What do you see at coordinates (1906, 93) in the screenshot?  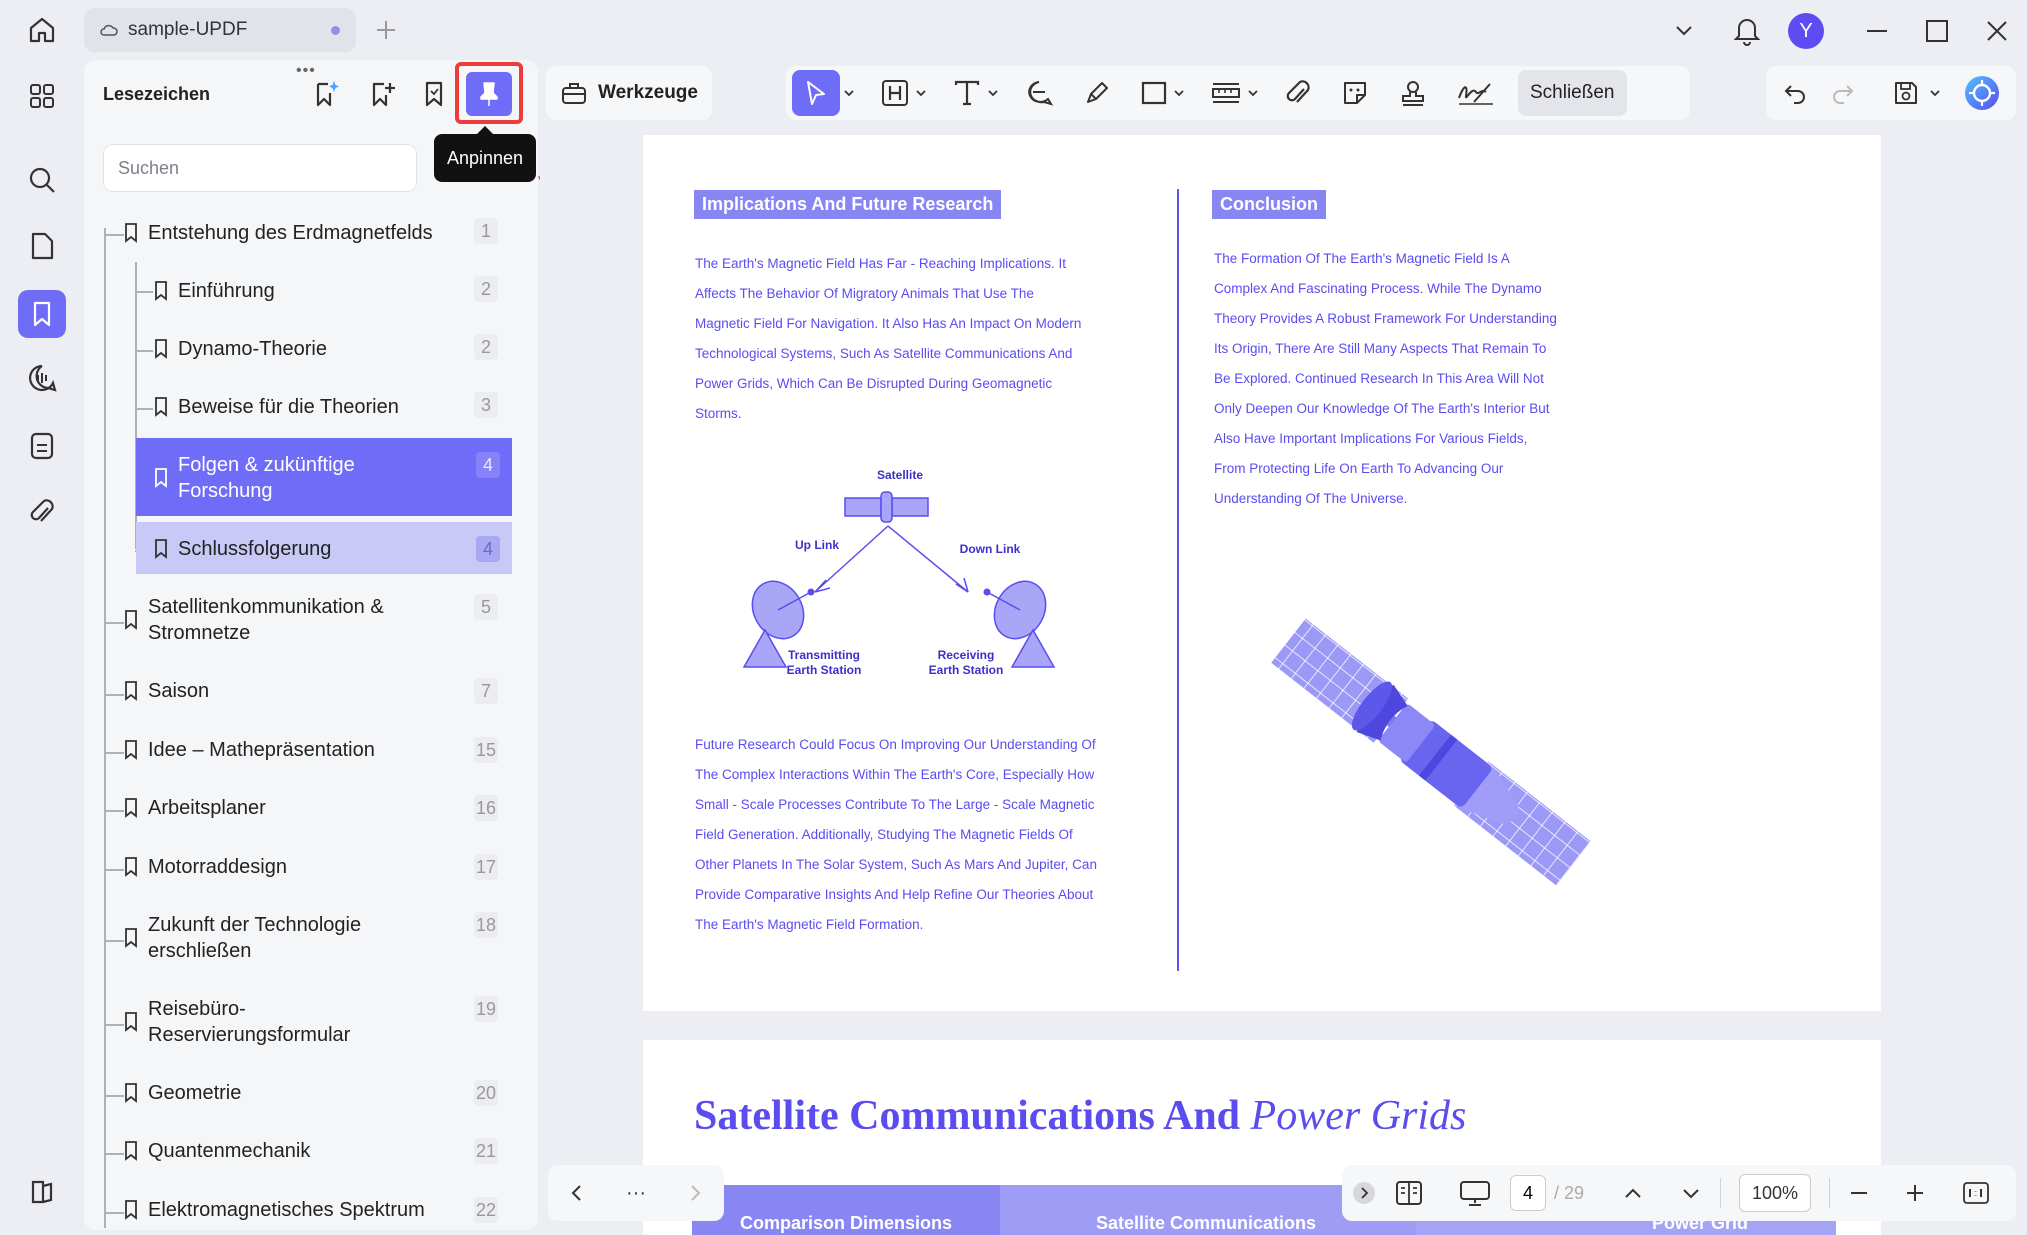 I see `save-icon` at bounding box center [1906, 93].